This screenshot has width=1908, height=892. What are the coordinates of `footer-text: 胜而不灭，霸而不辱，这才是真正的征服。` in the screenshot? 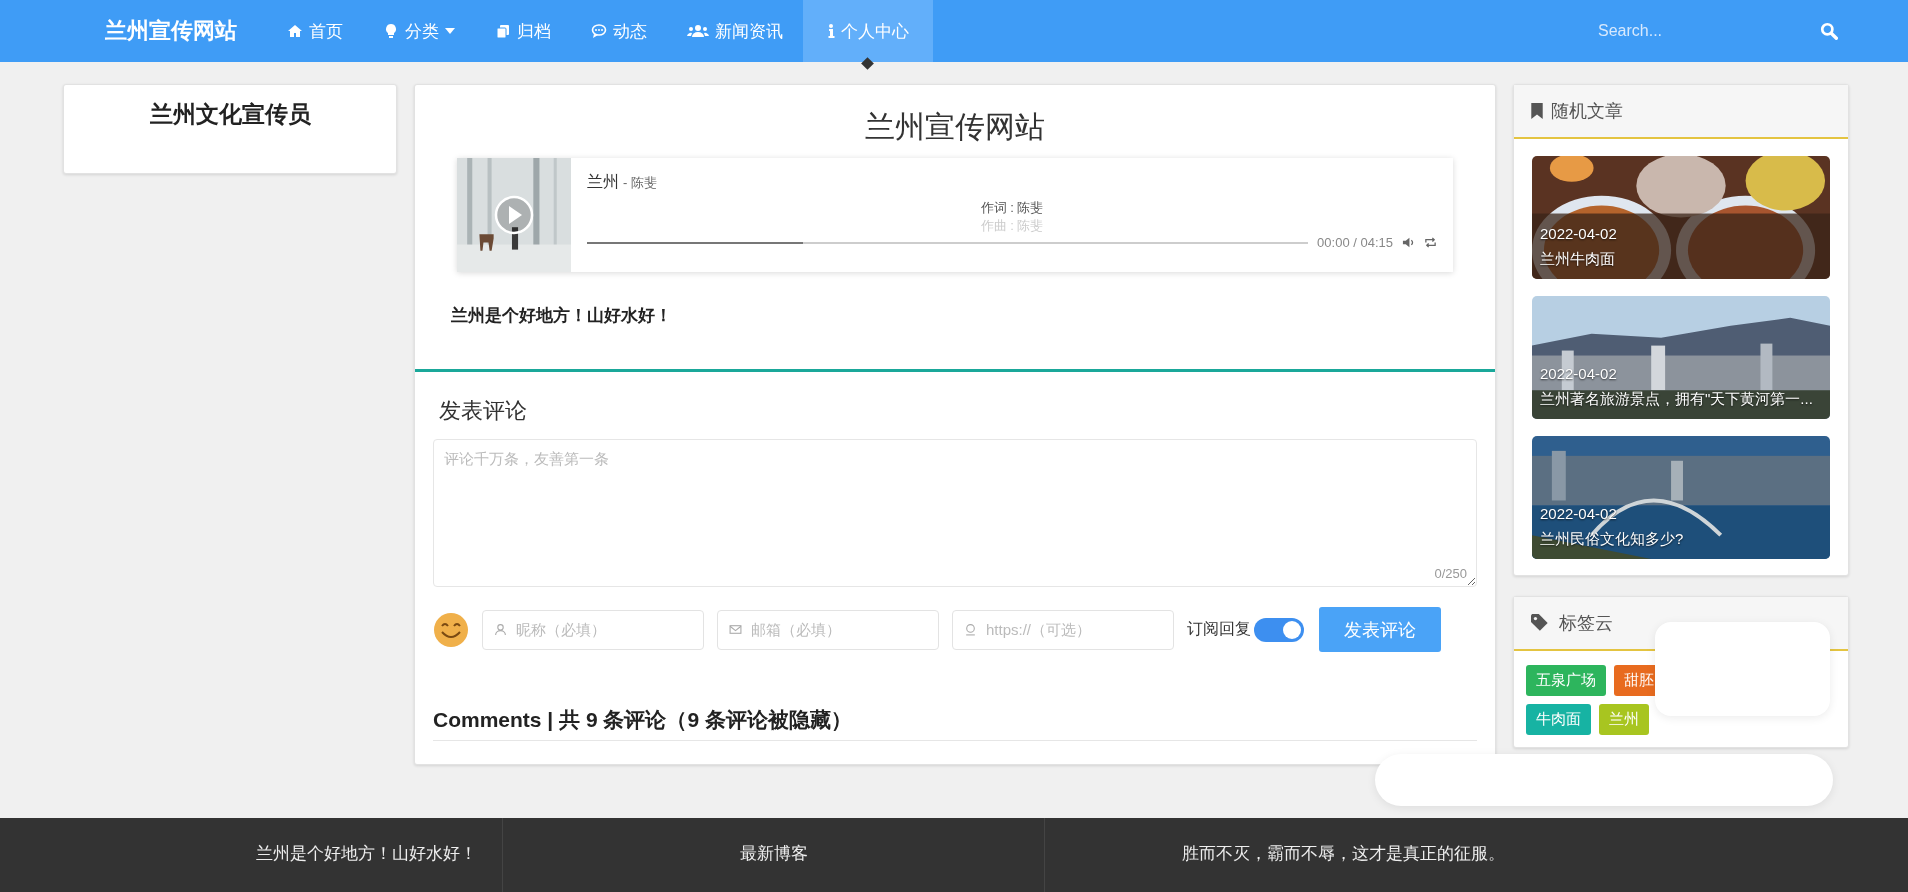 It's located at (1343, 854).